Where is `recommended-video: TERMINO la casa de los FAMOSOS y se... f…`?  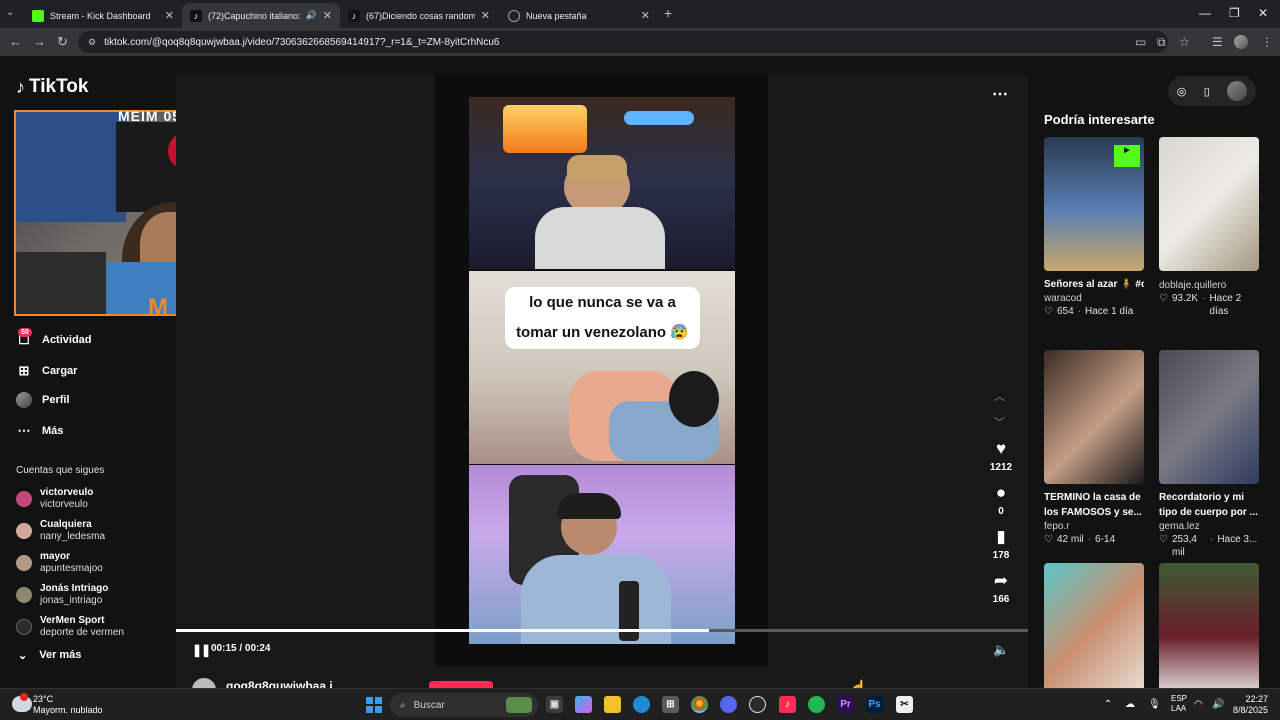
recommended-video: TERMINO la casa de los FAMOSOS y se... f… is located at coordinates (1094, 448).